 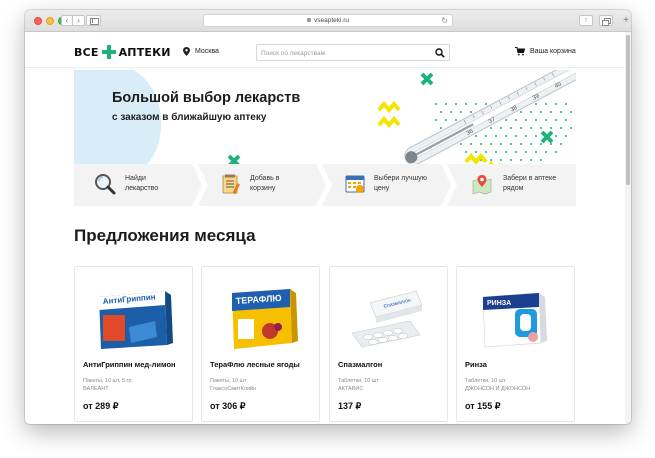 What do you see at coordinates (228, 381) in the screenshot?
I see `product-pack: Пакеты, 10 шт` at bounding box center [228, 381].